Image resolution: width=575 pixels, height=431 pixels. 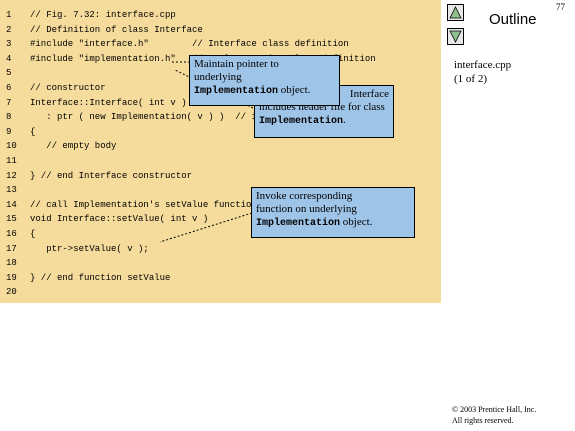 I want to click on invoke-callout-line2: function on underlying, so click(x=306, y=209).